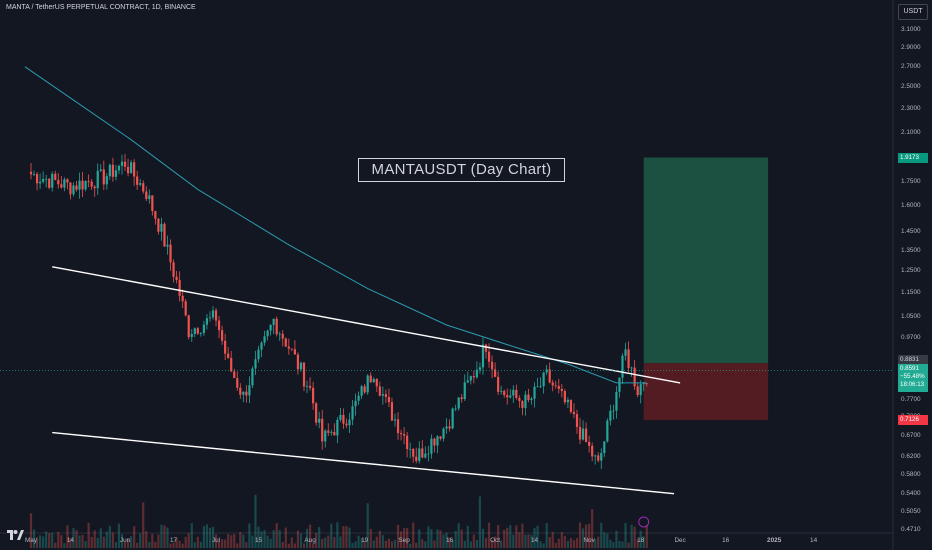 This screenshot has height=550, width=932. What do you see at coordinates (461, 170) in the screenshot?
I see `chart-annotation: MANTAUSDT (Day Chart)` at bounding box center [461, 170].